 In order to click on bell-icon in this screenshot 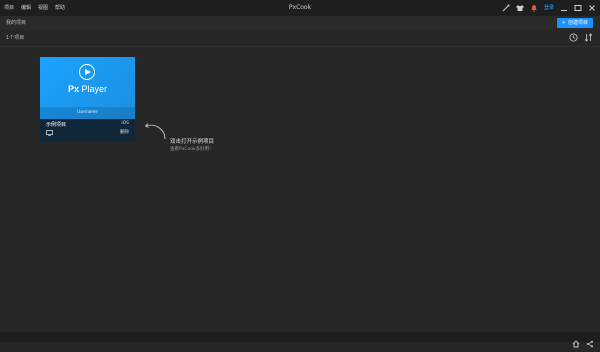, I will do `click(534, 8)`.